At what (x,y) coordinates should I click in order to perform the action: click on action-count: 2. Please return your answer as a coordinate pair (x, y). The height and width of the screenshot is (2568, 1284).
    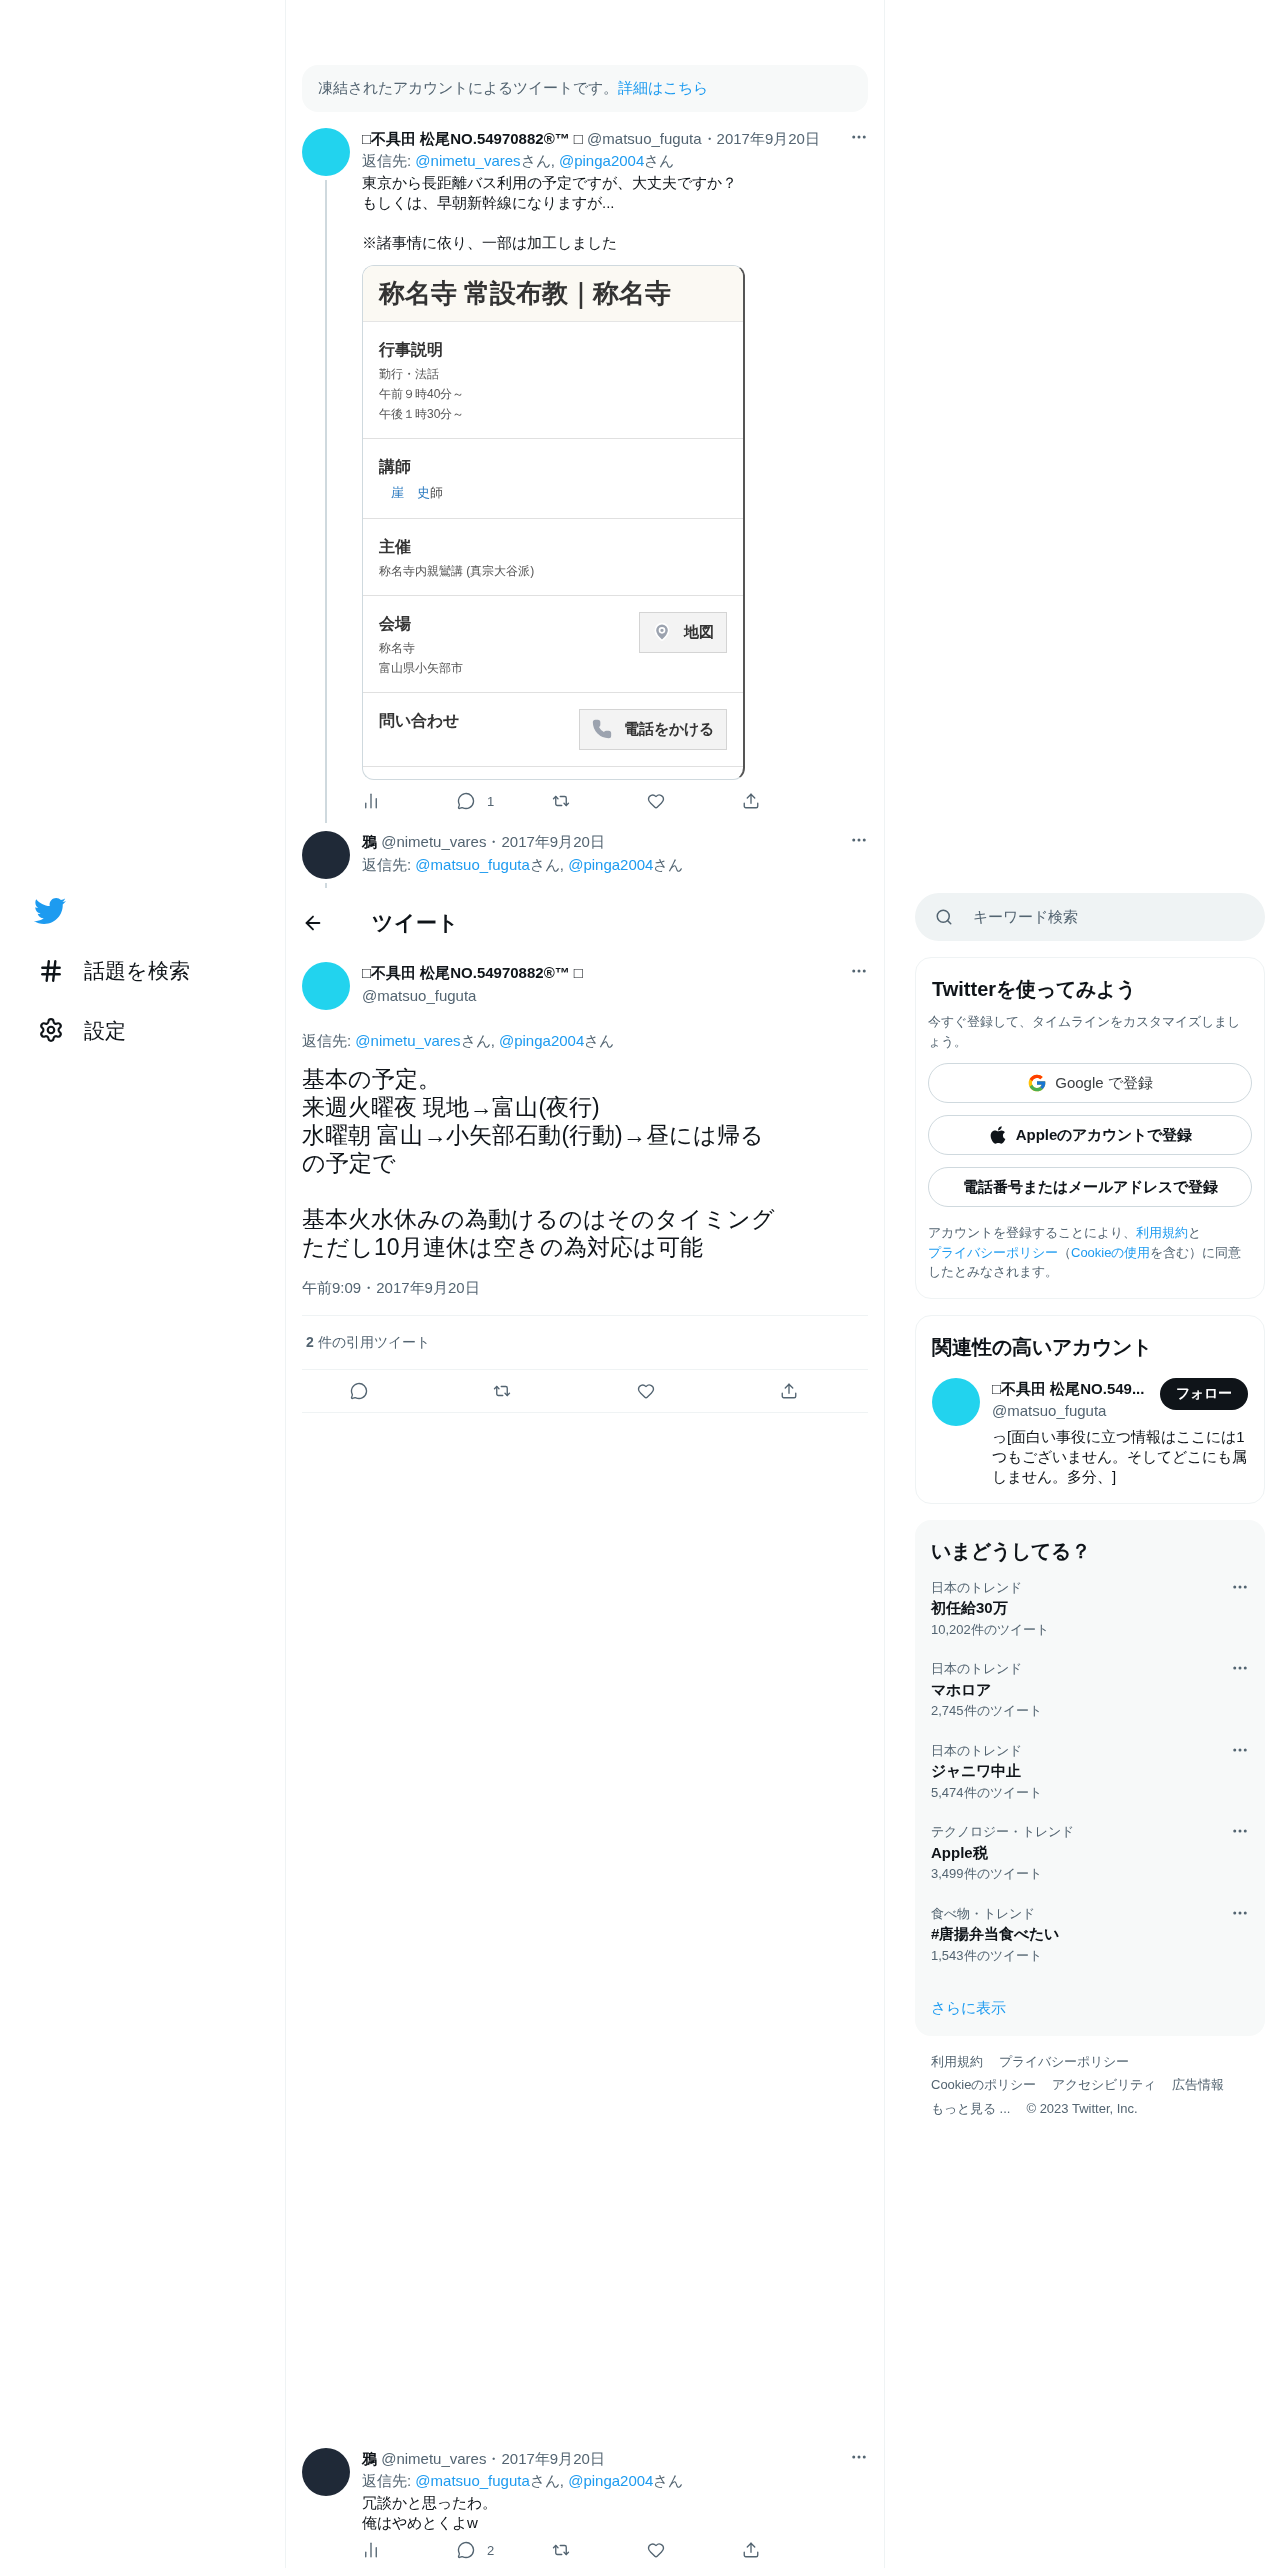
    Looking at the image, I should click on (491, 2550).